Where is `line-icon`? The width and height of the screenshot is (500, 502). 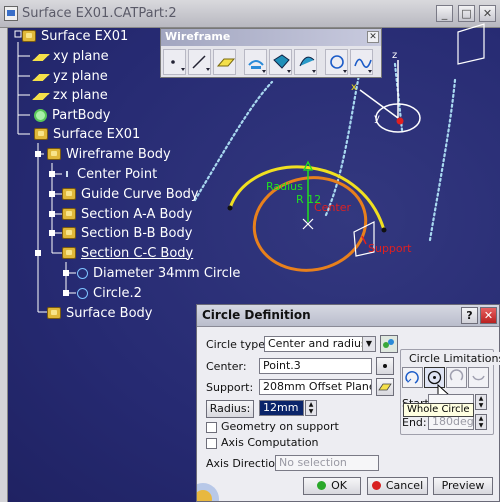 line-icon is located at coordinates (201, 63).